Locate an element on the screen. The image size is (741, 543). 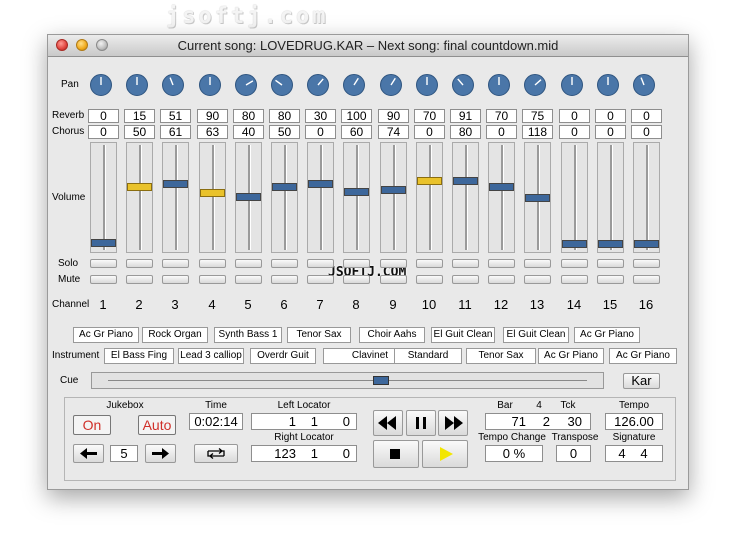
reverb-value-4: 90 is located at coordinates (212, 116).